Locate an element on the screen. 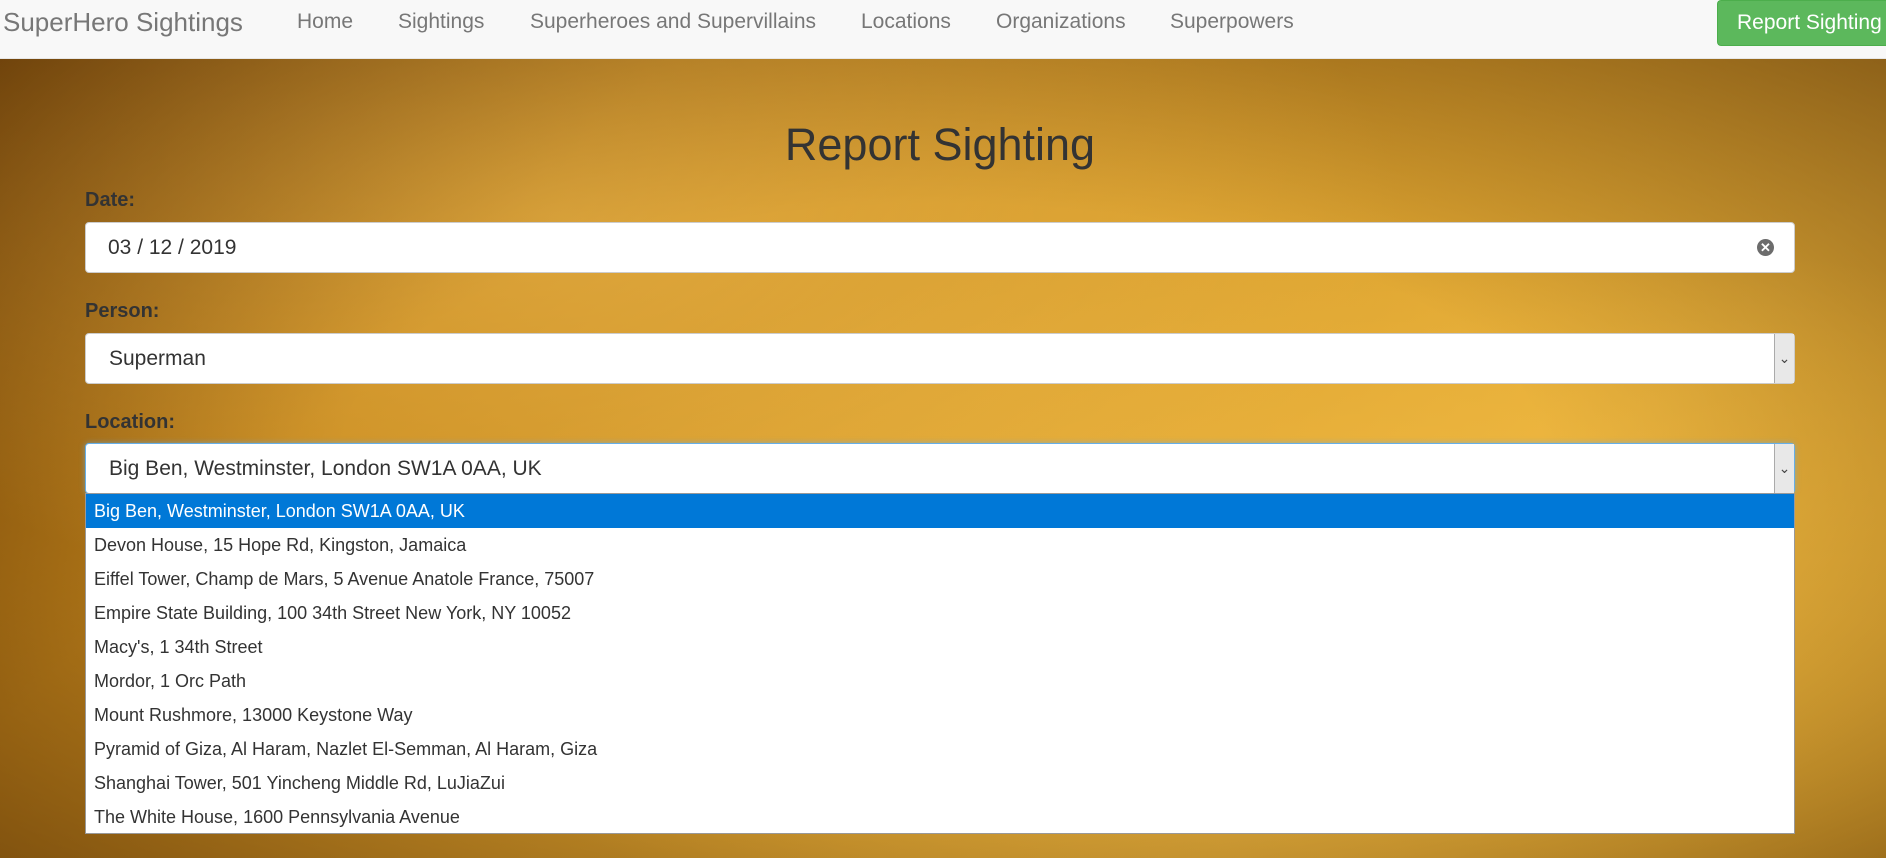 The image size is (1886, 858). person-value: Superman is located at coordinates (157, 358).